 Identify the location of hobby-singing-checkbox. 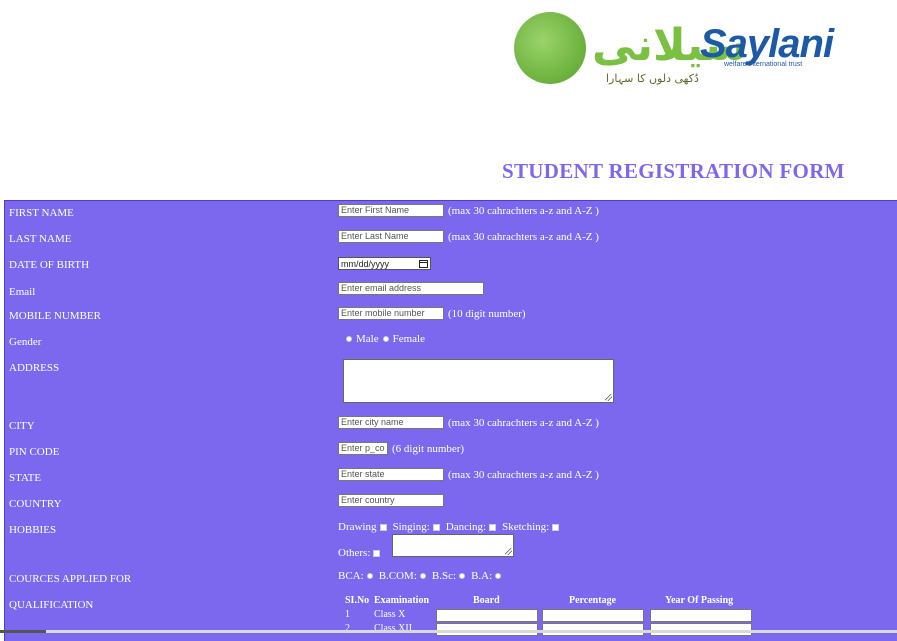
(436, 527).